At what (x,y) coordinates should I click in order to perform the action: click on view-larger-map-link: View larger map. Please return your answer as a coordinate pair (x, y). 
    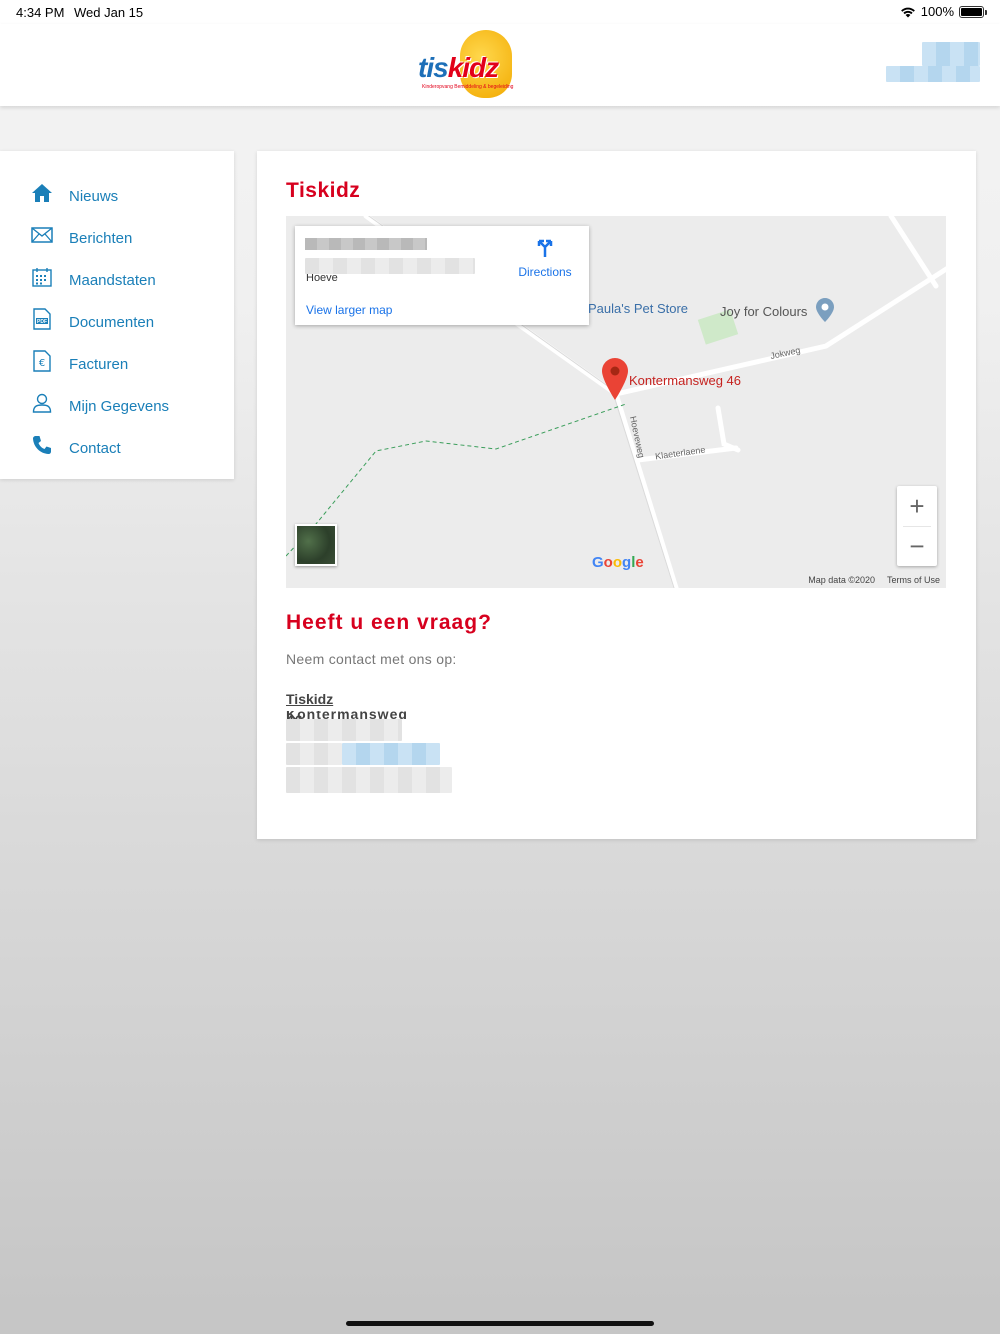
    Looking at the image, I should click on (349, 310).